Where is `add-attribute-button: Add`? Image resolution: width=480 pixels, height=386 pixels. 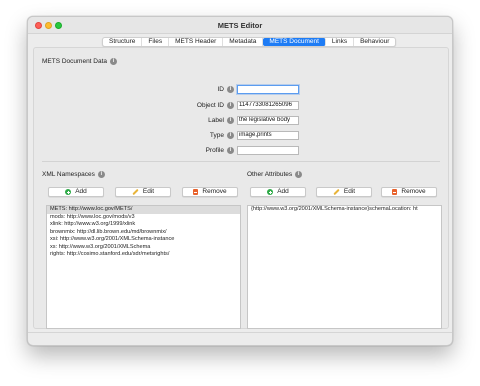 add-attribute-button: Add is located at coordinates (278, 192).